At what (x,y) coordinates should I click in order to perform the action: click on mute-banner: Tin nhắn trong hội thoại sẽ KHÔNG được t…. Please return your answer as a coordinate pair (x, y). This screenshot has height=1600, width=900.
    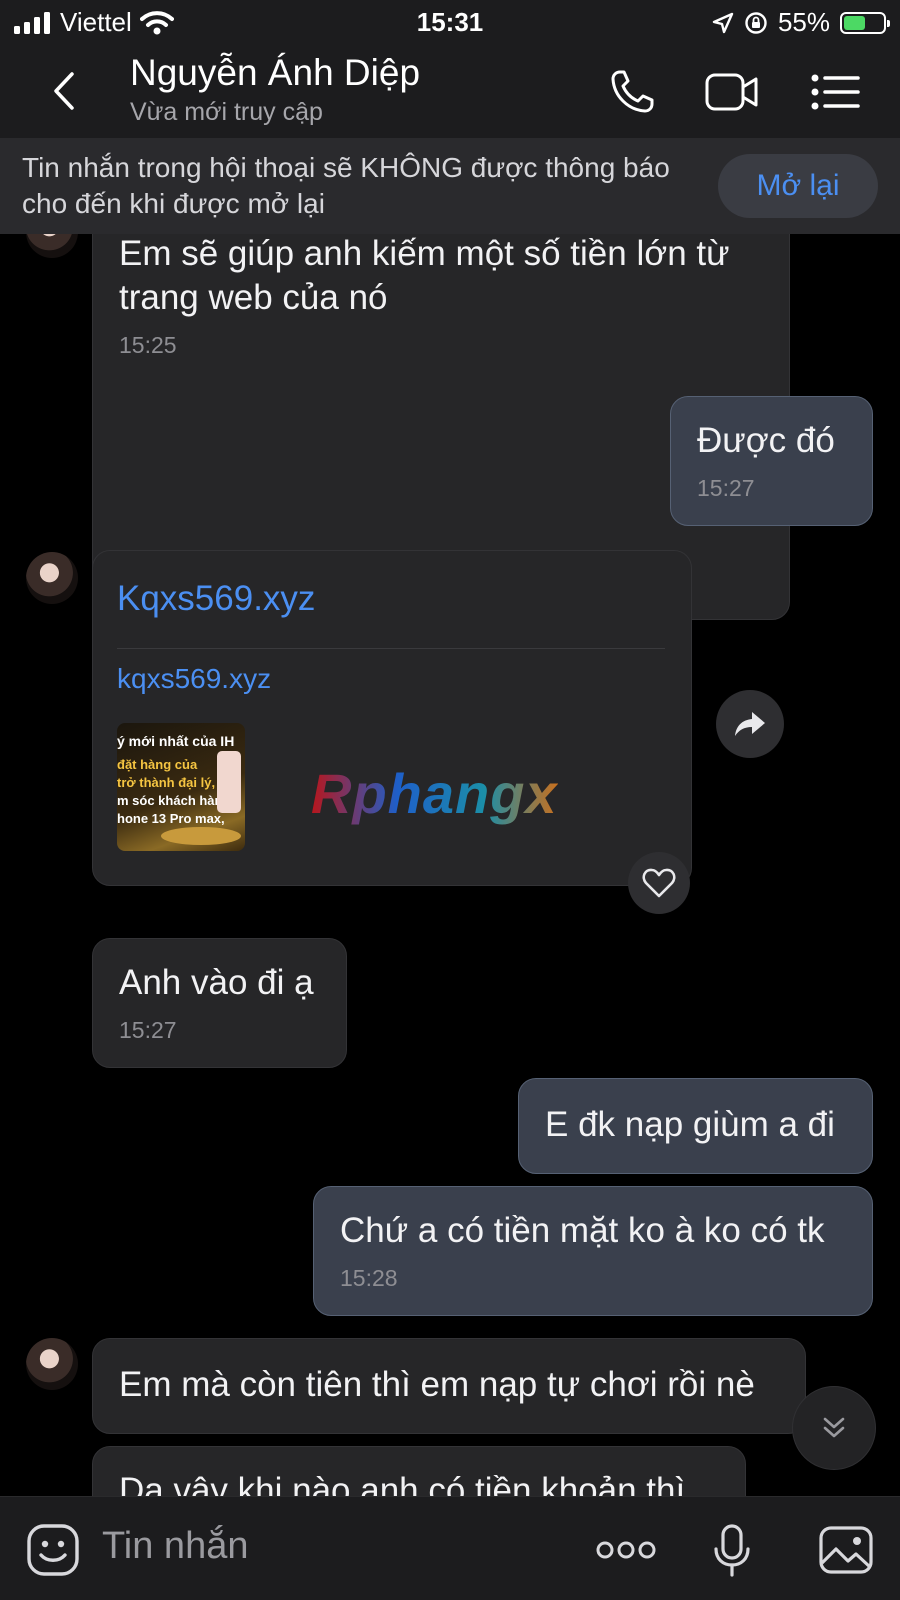
    Looking at the image, I should click on (450, 186).